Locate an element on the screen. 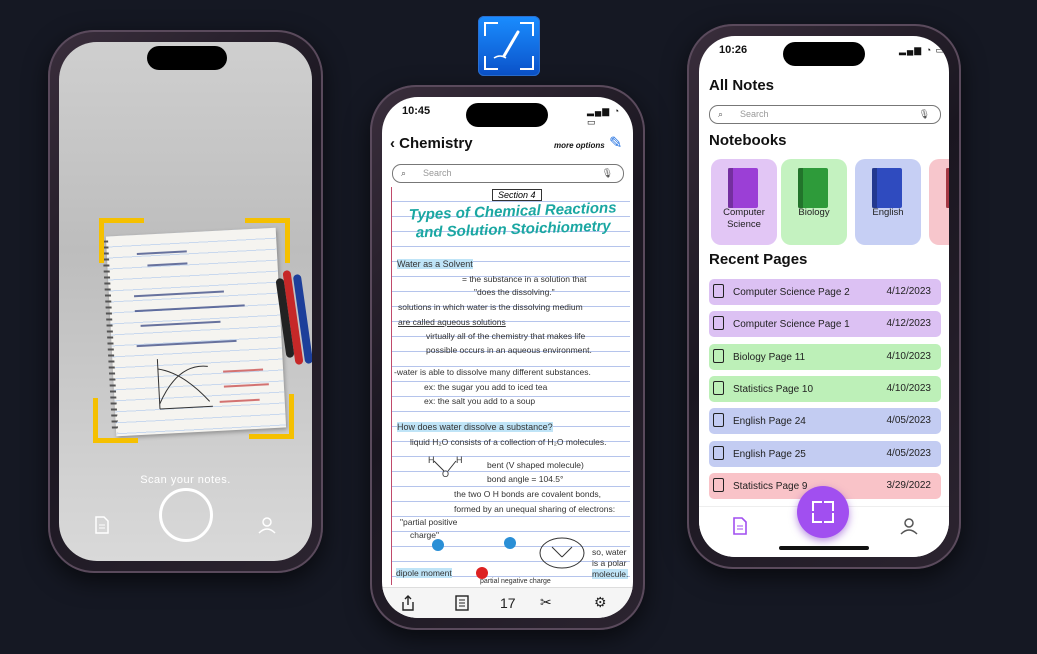 The image size is (1037, 654). notebook-card: Computer Science is located at coordinates (744, 202).